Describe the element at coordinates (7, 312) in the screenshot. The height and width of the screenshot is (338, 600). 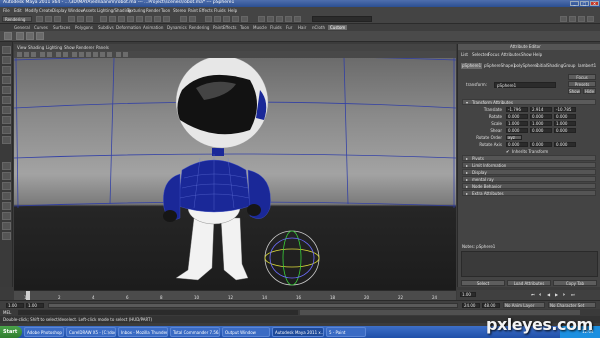
I see `command-language-label: MEL` at that location.